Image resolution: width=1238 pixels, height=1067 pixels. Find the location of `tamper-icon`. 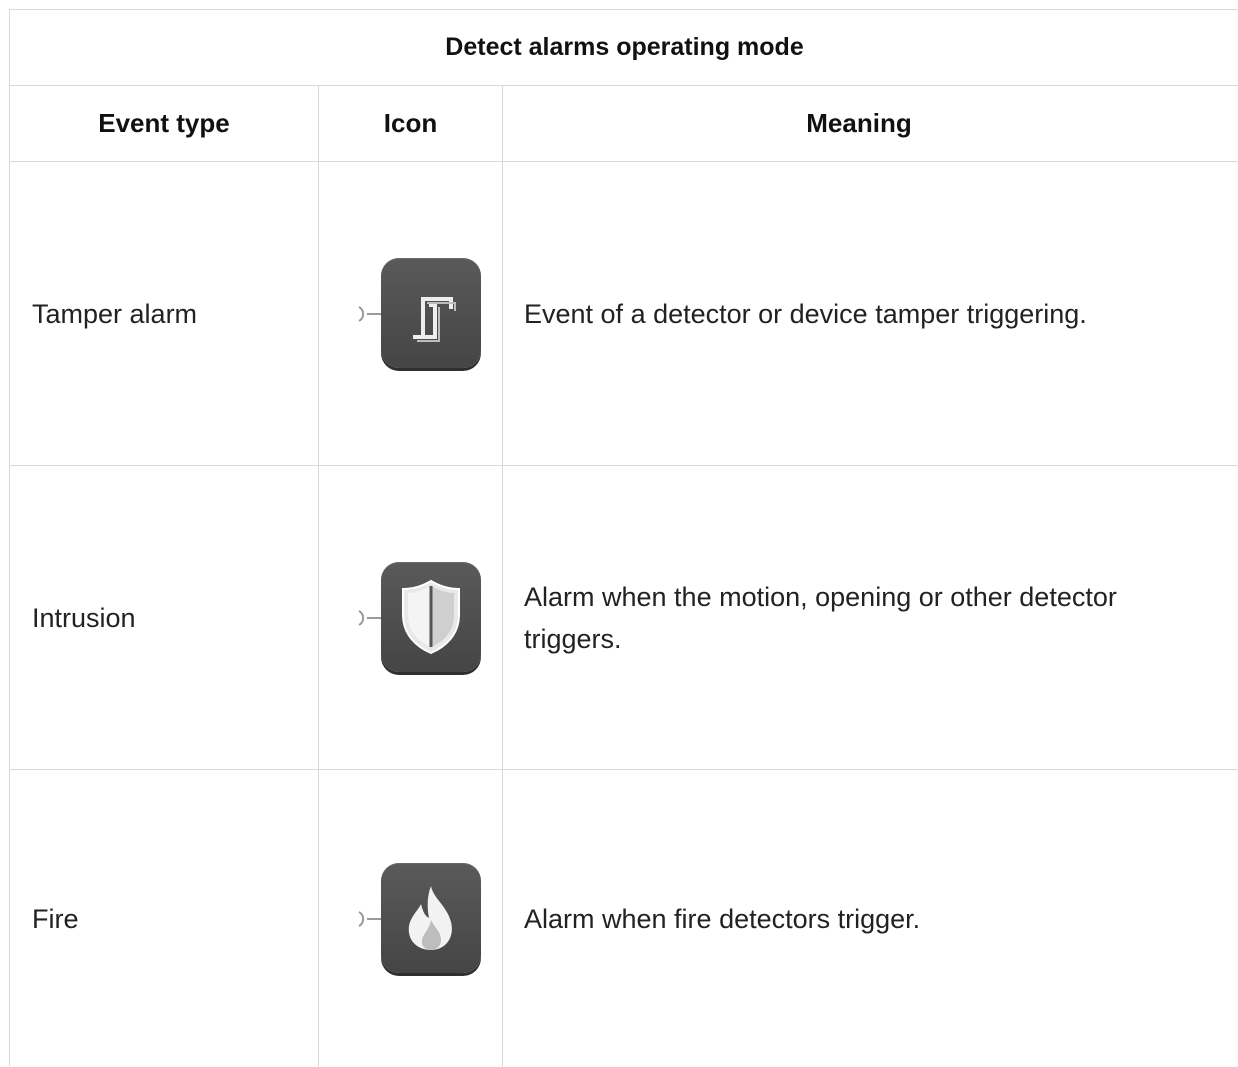

tamper-icon is located at coordinates (430, 312).